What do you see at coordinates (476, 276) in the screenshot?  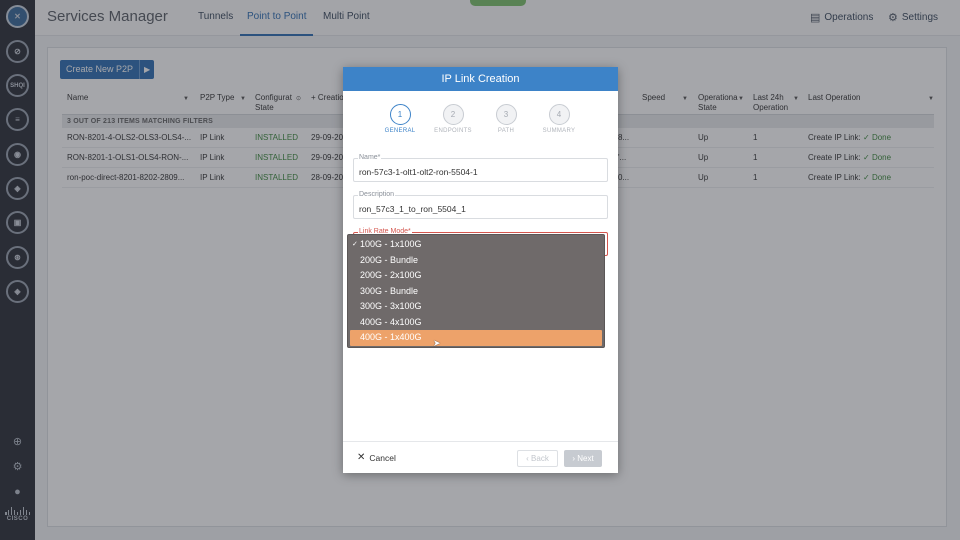 I see `option-200g-2x100g: 200G - 2x100G` at bounding box center [476, 276].